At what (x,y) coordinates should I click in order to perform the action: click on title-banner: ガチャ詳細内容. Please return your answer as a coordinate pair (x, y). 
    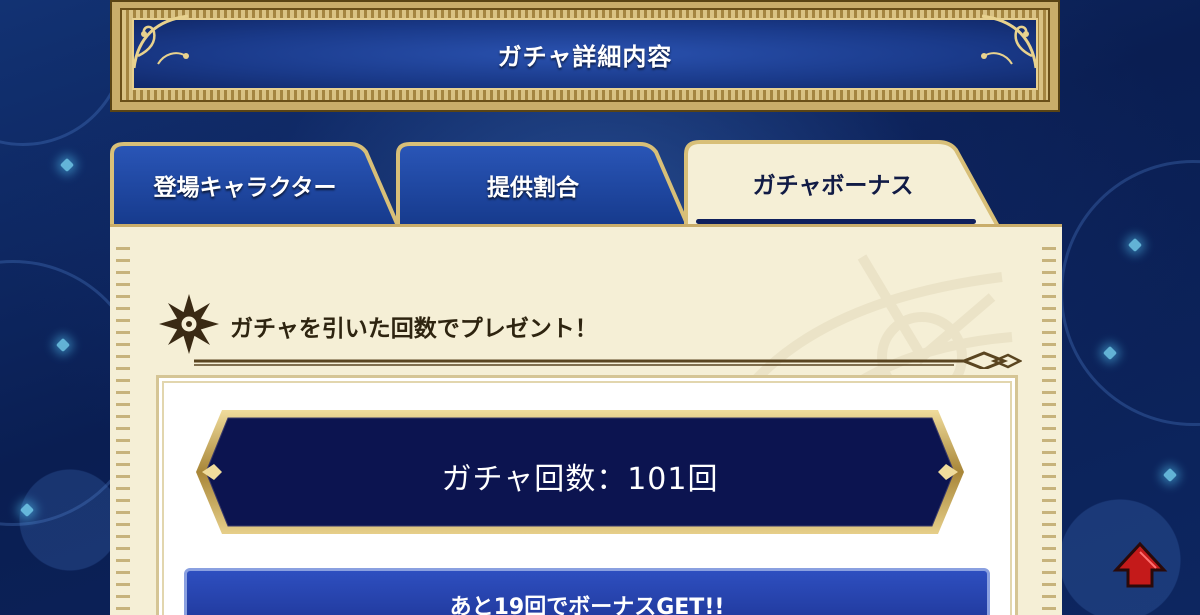
    Looking at the image, I should click on (585, 56).